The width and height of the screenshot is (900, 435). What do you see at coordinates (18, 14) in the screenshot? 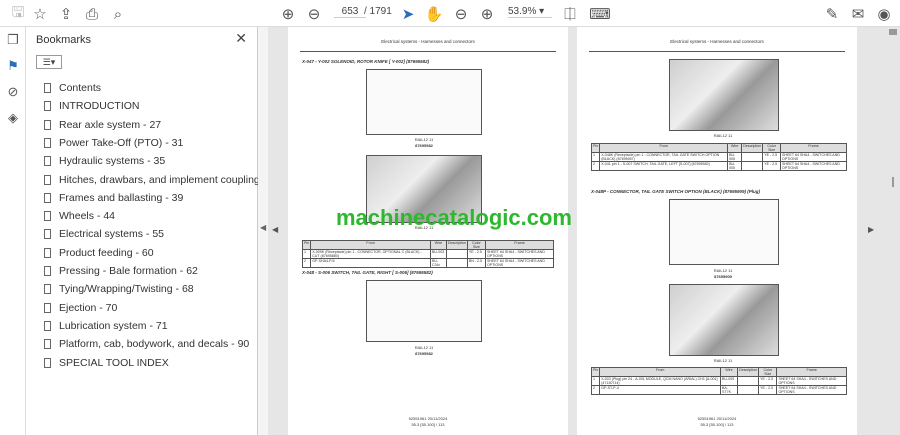
I see `save-icon: 🖫` at bounding box center [18, 14].